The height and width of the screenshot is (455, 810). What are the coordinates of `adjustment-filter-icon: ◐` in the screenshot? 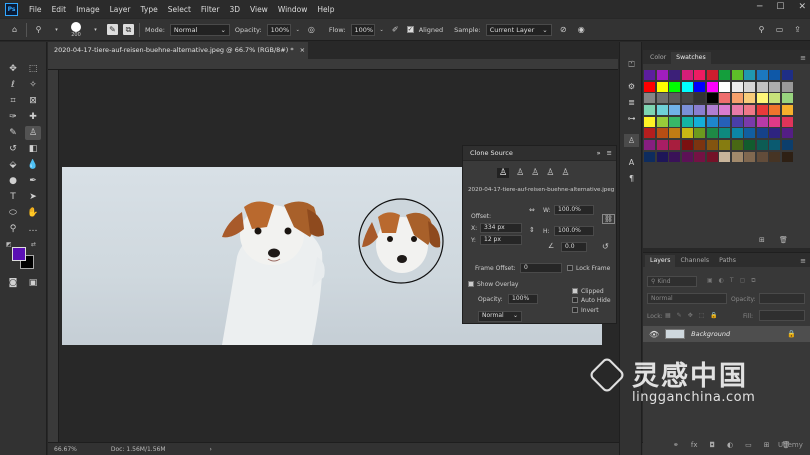 It's located at (721, 281).